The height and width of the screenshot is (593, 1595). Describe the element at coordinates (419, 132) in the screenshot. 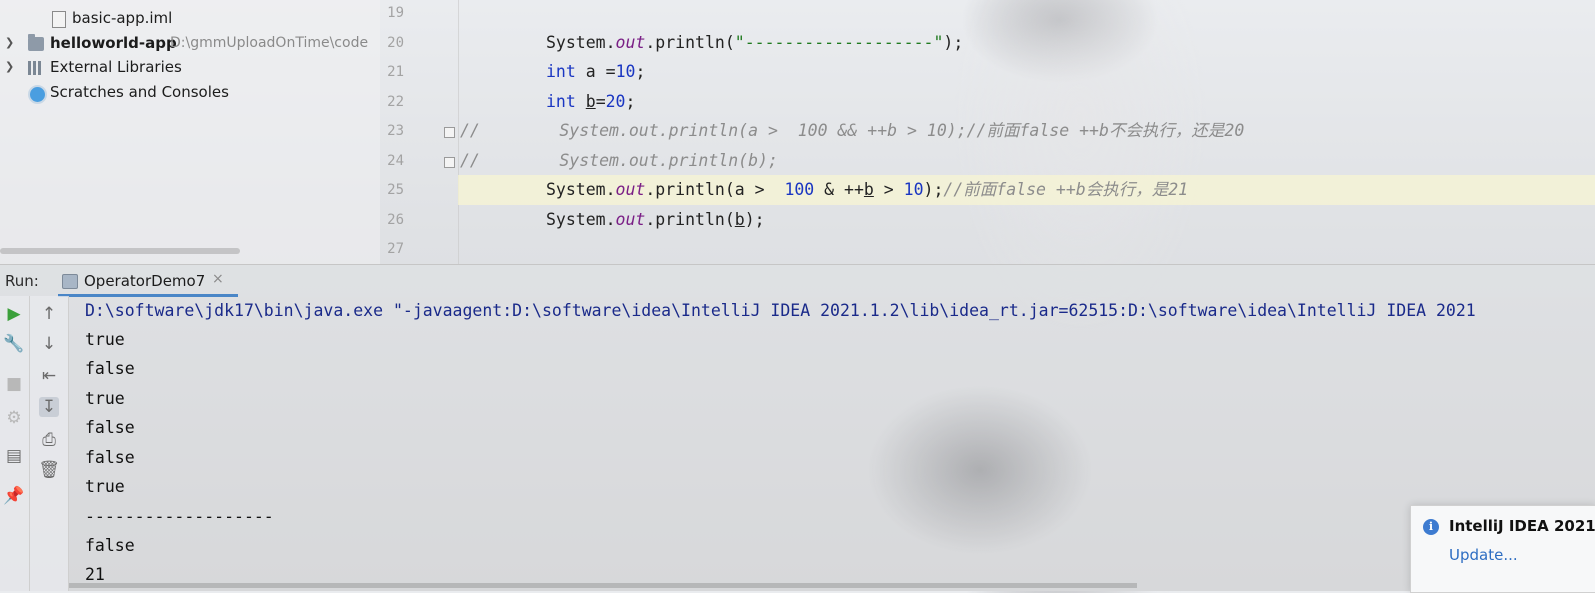

I see `editor-gutter: 19 20 21 22 23 24 25 26 27` at that location.